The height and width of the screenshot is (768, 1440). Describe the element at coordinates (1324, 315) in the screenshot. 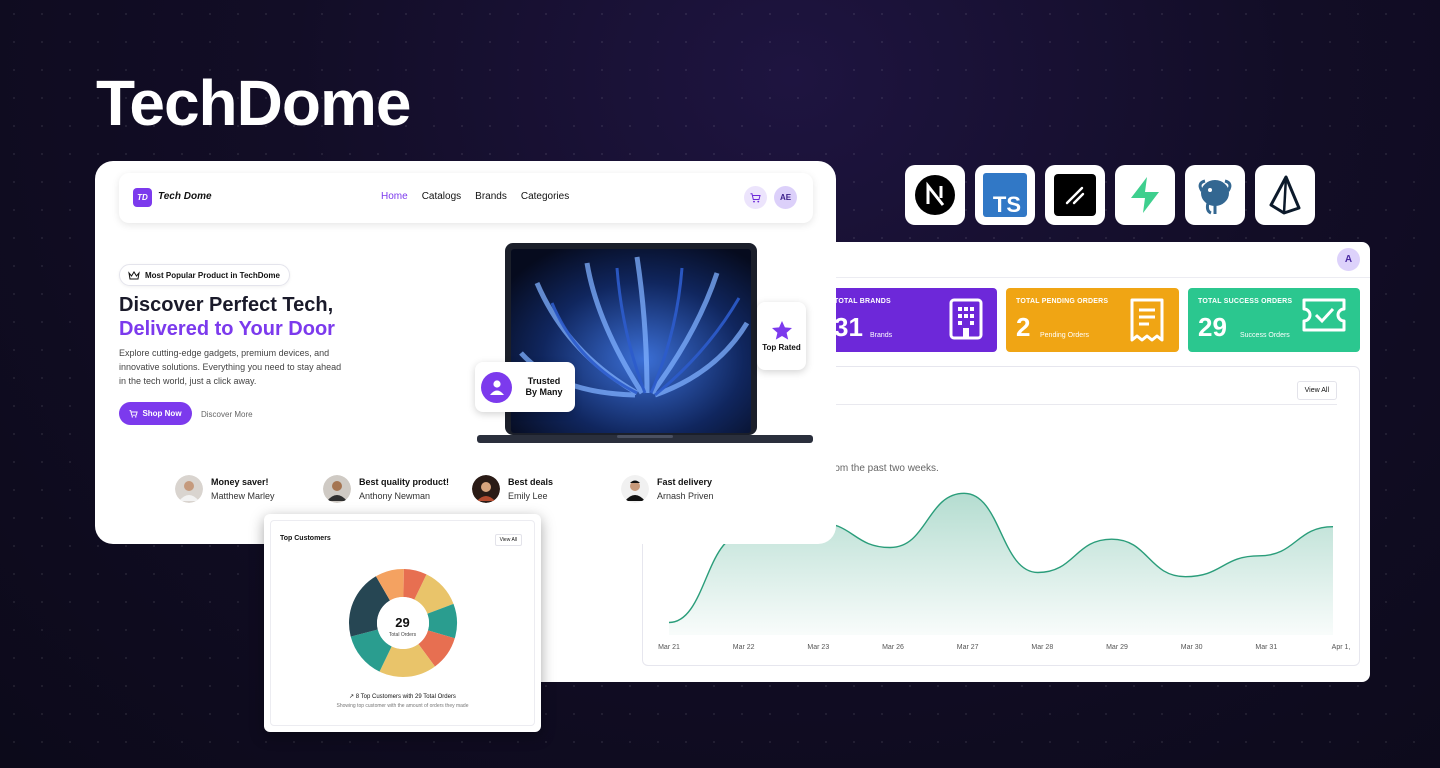

I see `ticket-check-icon` at that location.